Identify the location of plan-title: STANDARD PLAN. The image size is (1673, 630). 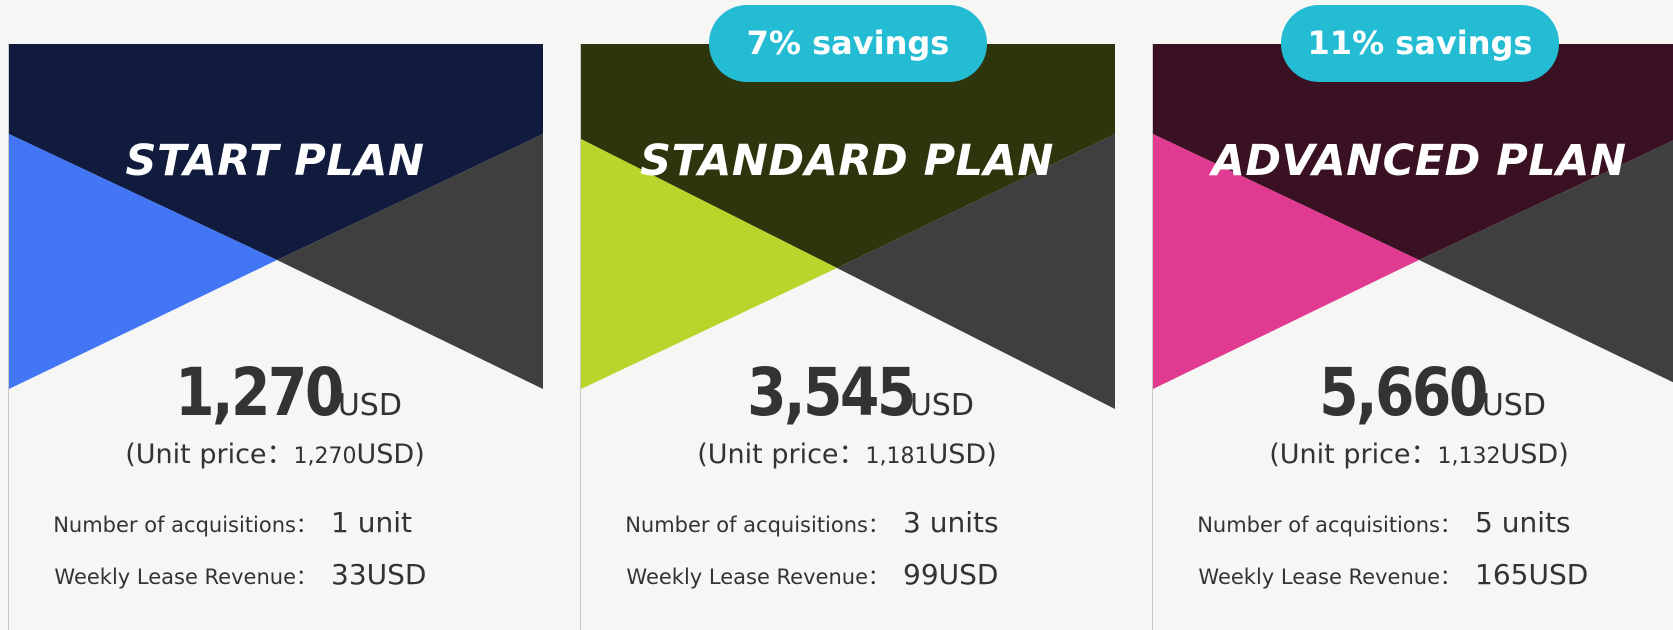
(847, 161).